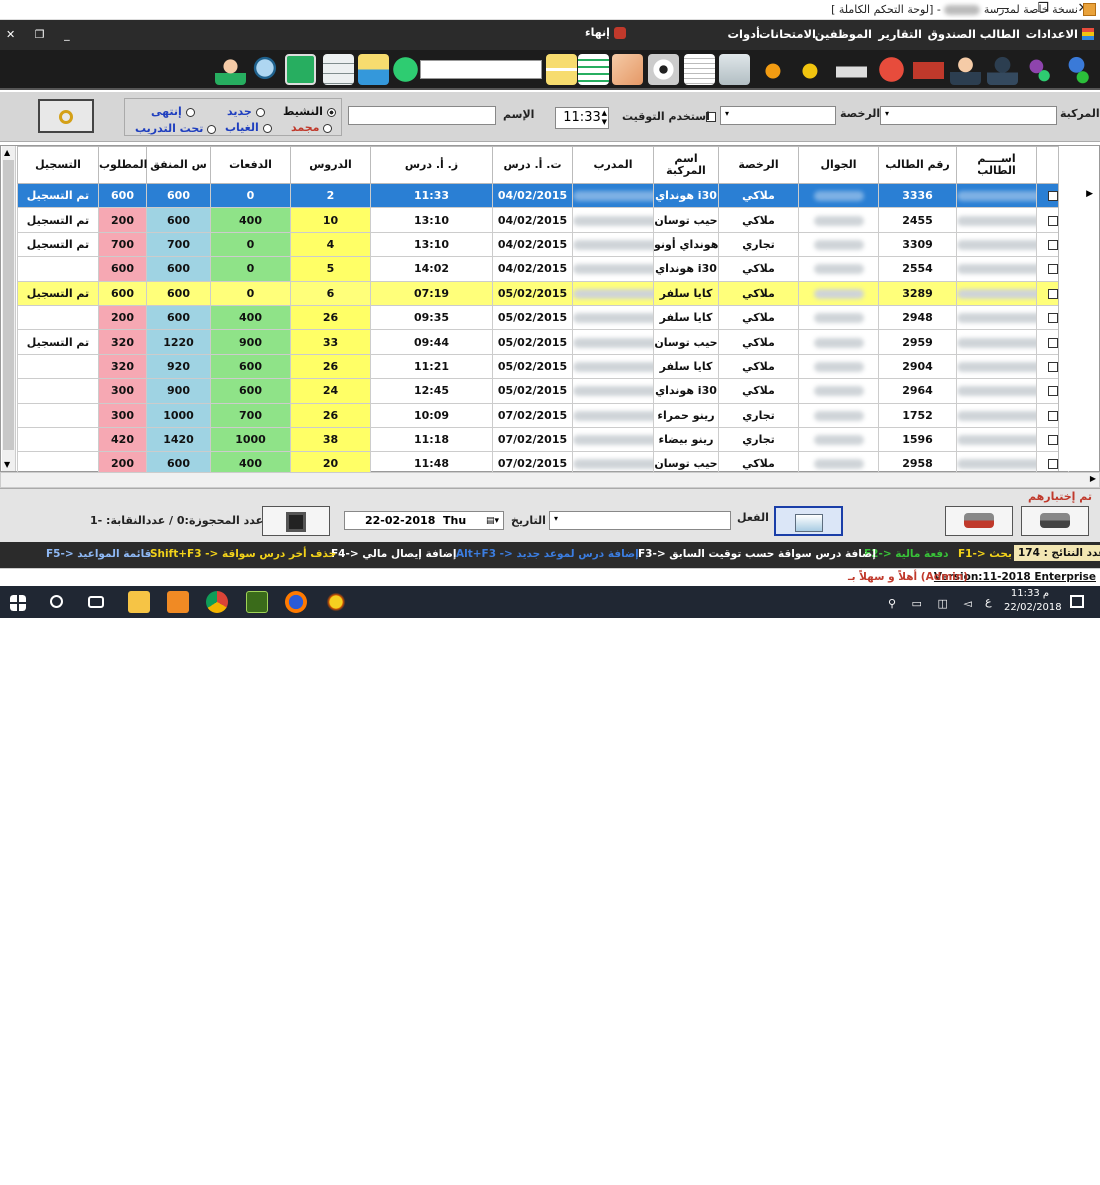  Describe the element at coordinates (1039, 69) in the screenshot. I see `student-group-icon` at that location.